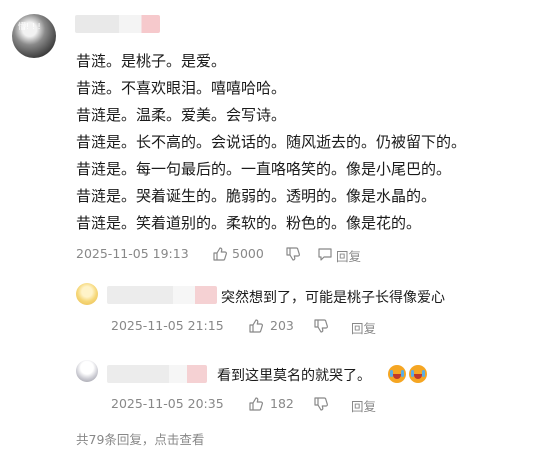 The image size is (539, 462). Describe the element at coordinates (151, 61) in the screenshot. I see `comment-line-1: 昔涟。是桃子。是爱。` at that location.